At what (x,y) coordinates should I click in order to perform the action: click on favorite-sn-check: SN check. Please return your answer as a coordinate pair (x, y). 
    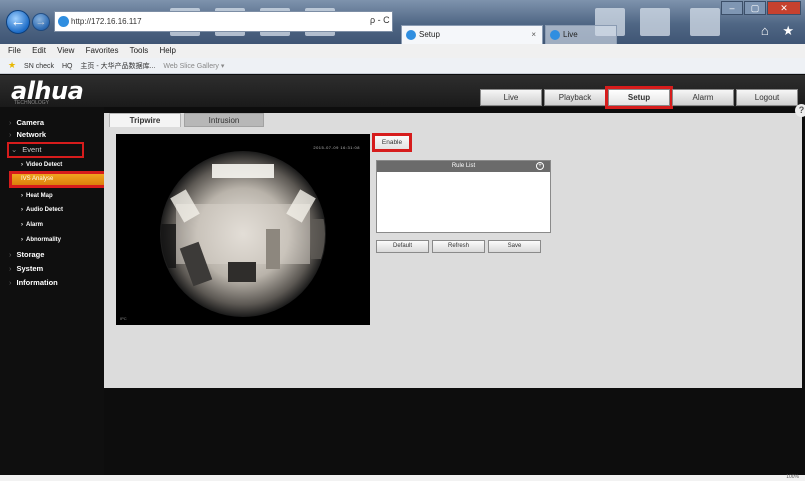
    Looking at the image, I should click on (39, 66).